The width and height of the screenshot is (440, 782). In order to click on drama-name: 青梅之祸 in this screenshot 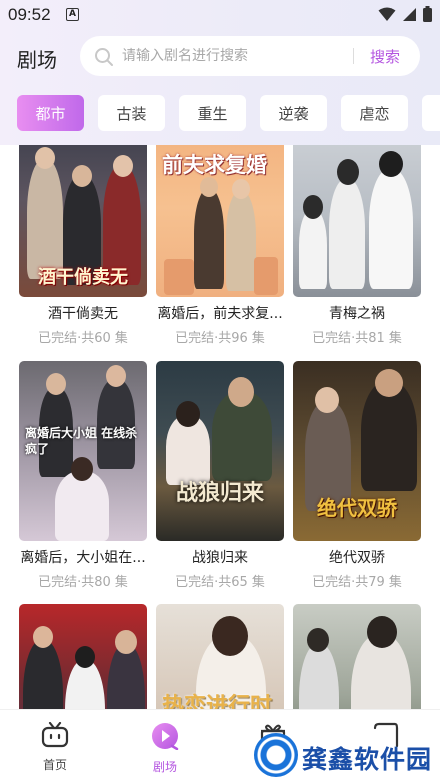, I will do `click(357, 314)`.